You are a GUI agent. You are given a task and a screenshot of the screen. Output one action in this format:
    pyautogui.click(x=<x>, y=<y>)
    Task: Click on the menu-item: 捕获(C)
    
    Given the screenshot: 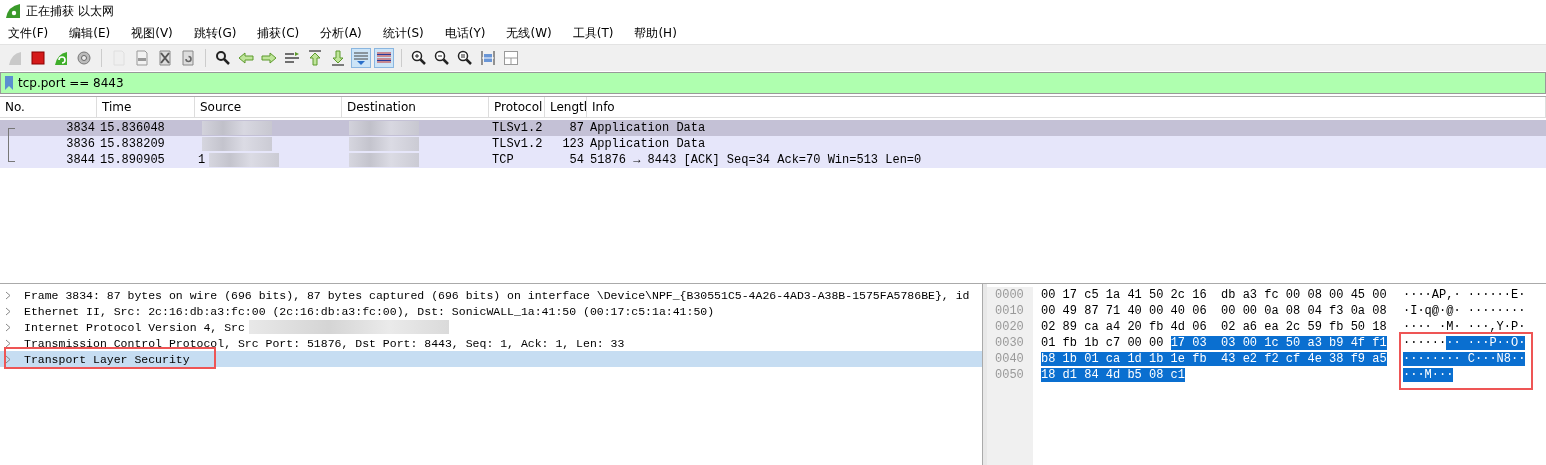 What is the action you would take?
    pyautogui.click(x=278, y=33)
    